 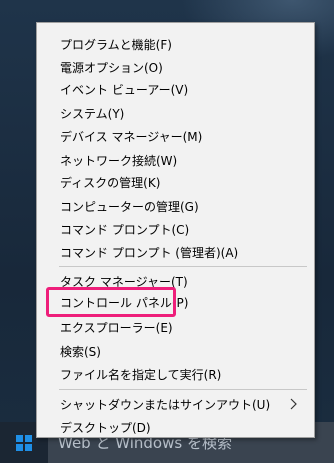 What do you see at coordinates (110, 182) in the screenshot?
I see `menu-item-label: ディスクの管理(K)` at bounding box center [110, 182].